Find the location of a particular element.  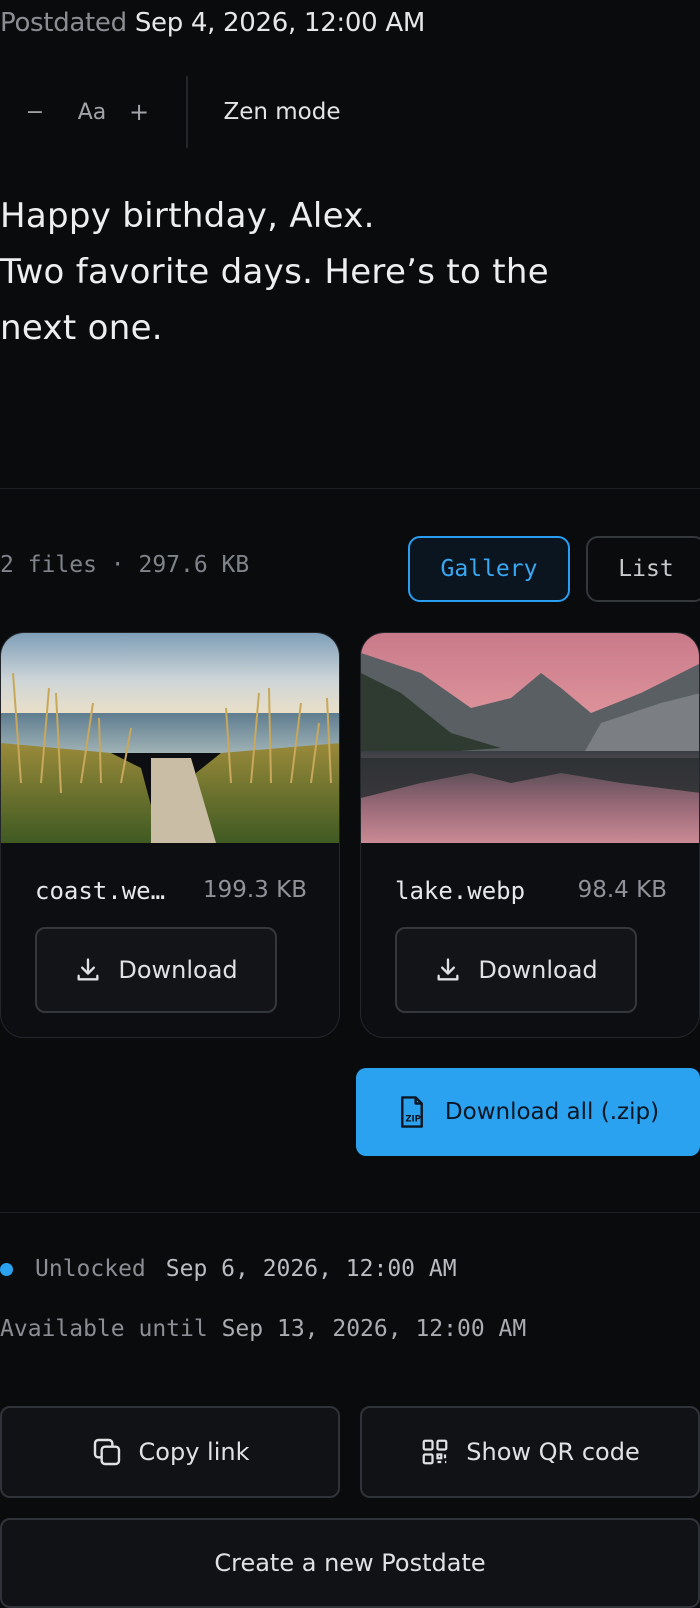

available-label: Available until is located at coordinates (104, 1329).